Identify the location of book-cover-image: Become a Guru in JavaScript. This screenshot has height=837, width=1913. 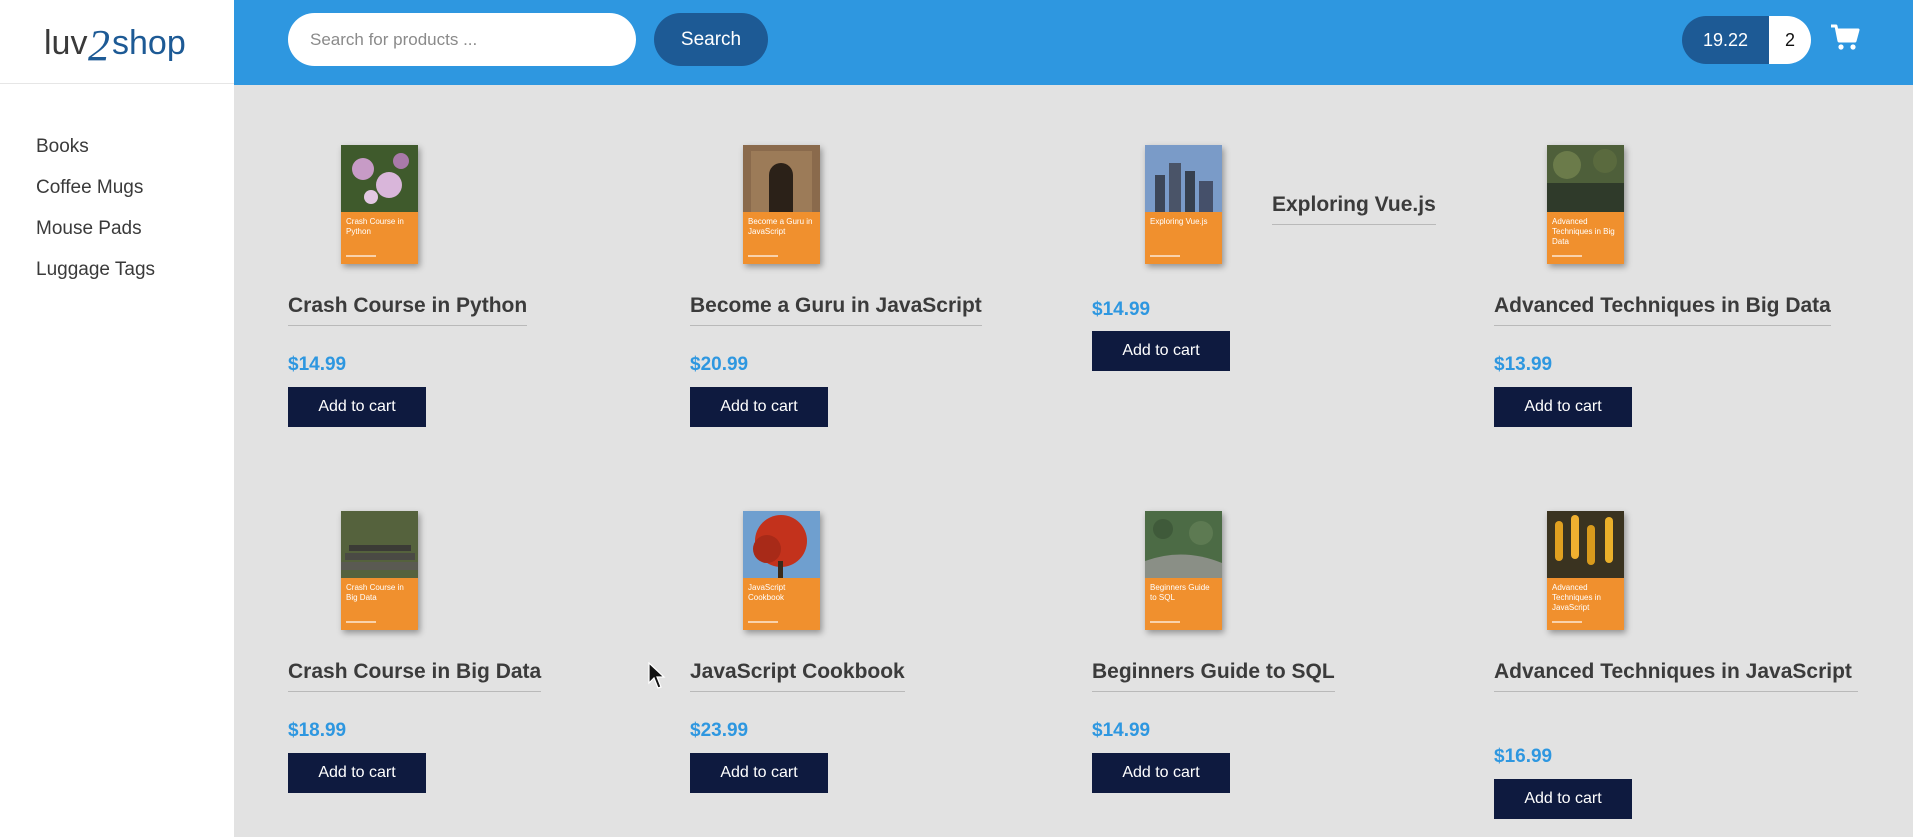
(781, 204).